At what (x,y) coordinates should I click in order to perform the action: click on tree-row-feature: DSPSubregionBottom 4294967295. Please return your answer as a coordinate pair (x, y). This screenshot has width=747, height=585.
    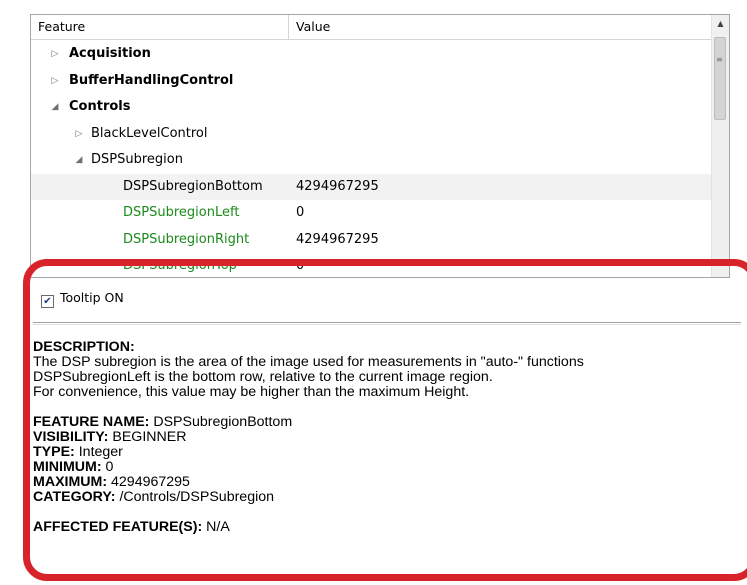
    Looking at the image, I should click on (372, 187).